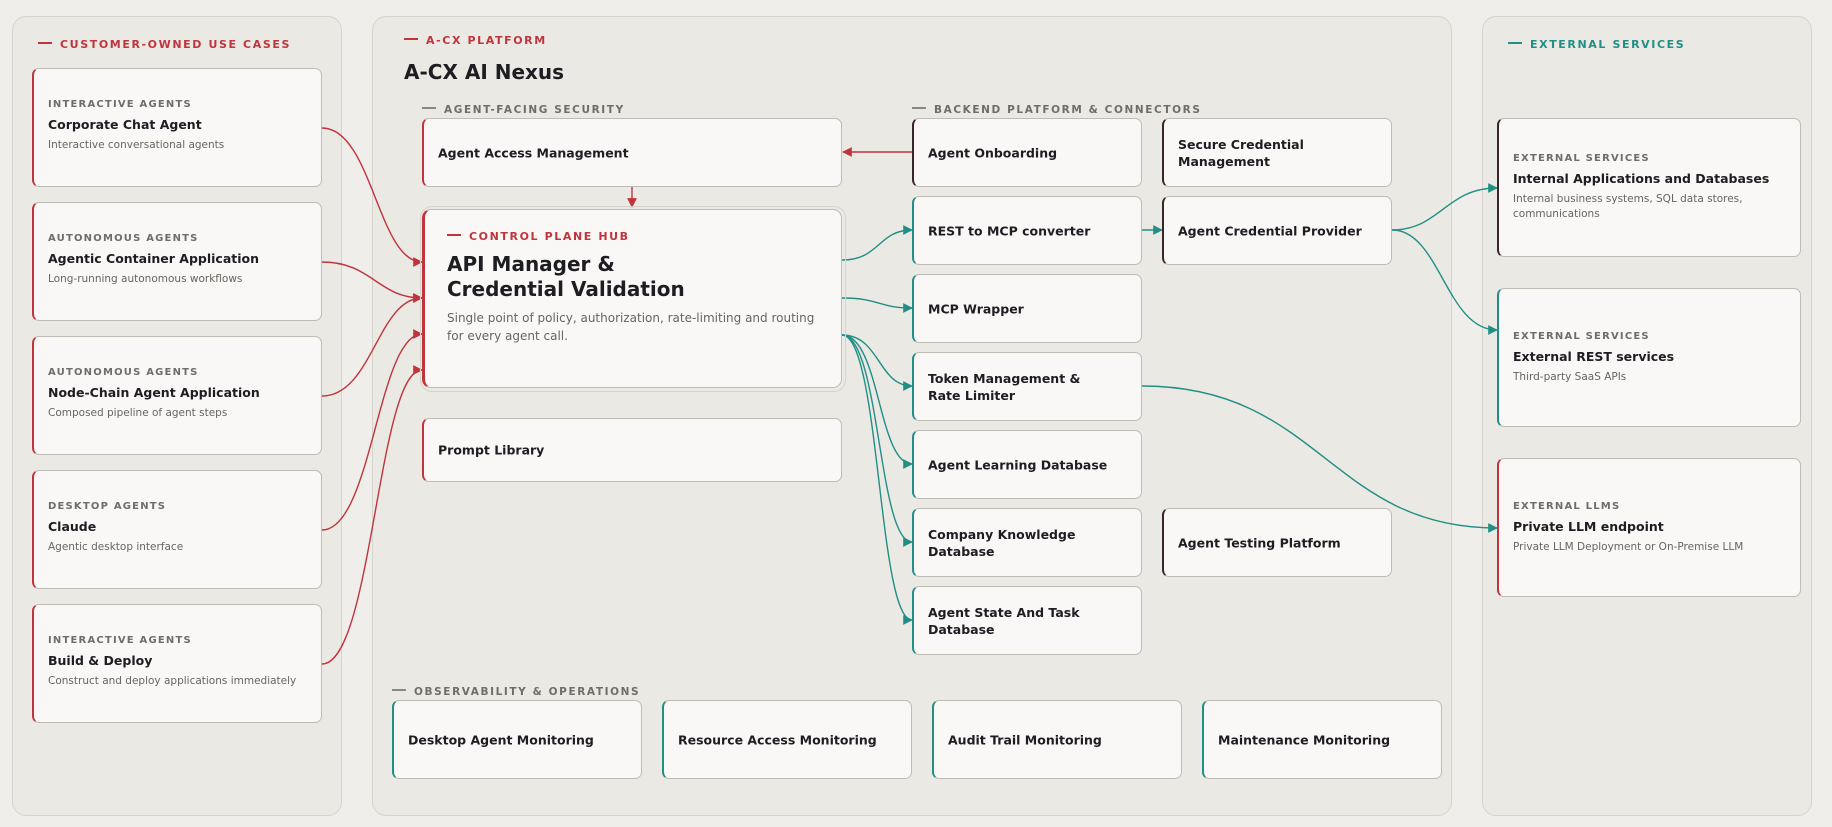 The height and width of the screenshot is (827, 1832). Describe the element at coordinates (1570, 377) in the screenshot. I see `card-description: Third-party SaaS APIs` at that location.